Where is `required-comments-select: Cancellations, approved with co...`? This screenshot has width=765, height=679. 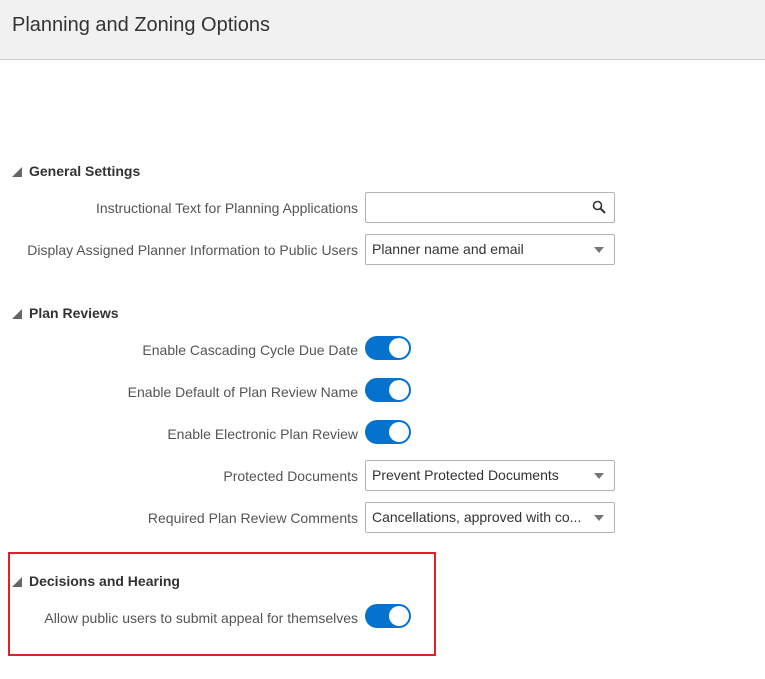 required-comments-select: Cancellations, approved with co... is located at coordinates (490, 517).